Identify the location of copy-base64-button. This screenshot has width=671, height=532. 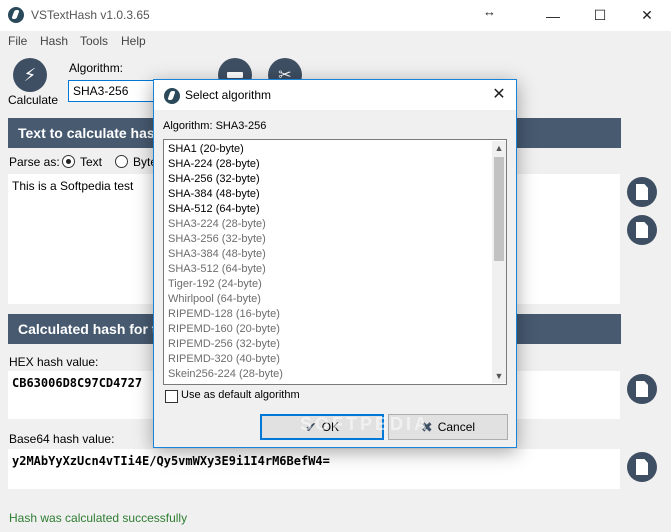
(642, 467).